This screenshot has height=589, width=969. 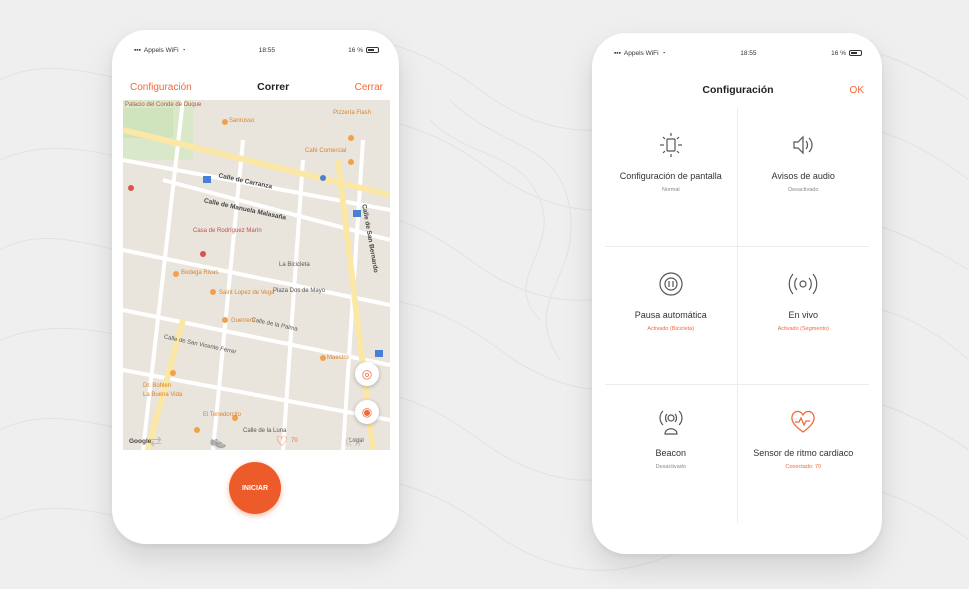 What do you see at coordinates (352, 113) in the screenshot?
I see `map-poi-label: Pizzería Flash` at bounding box center [352, 113].